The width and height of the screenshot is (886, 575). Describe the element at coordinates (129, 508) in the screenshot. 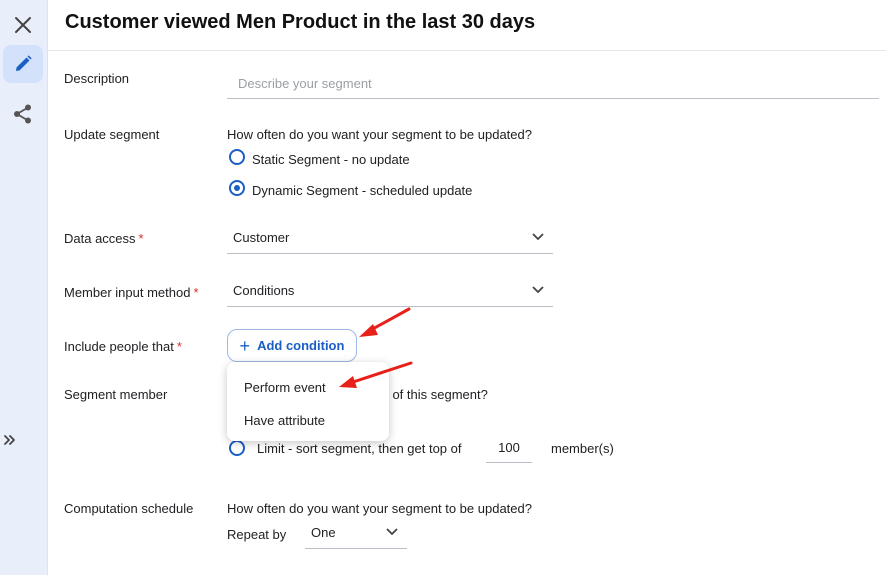

I see `computation-schedule-label: Computation schedule` at that location.